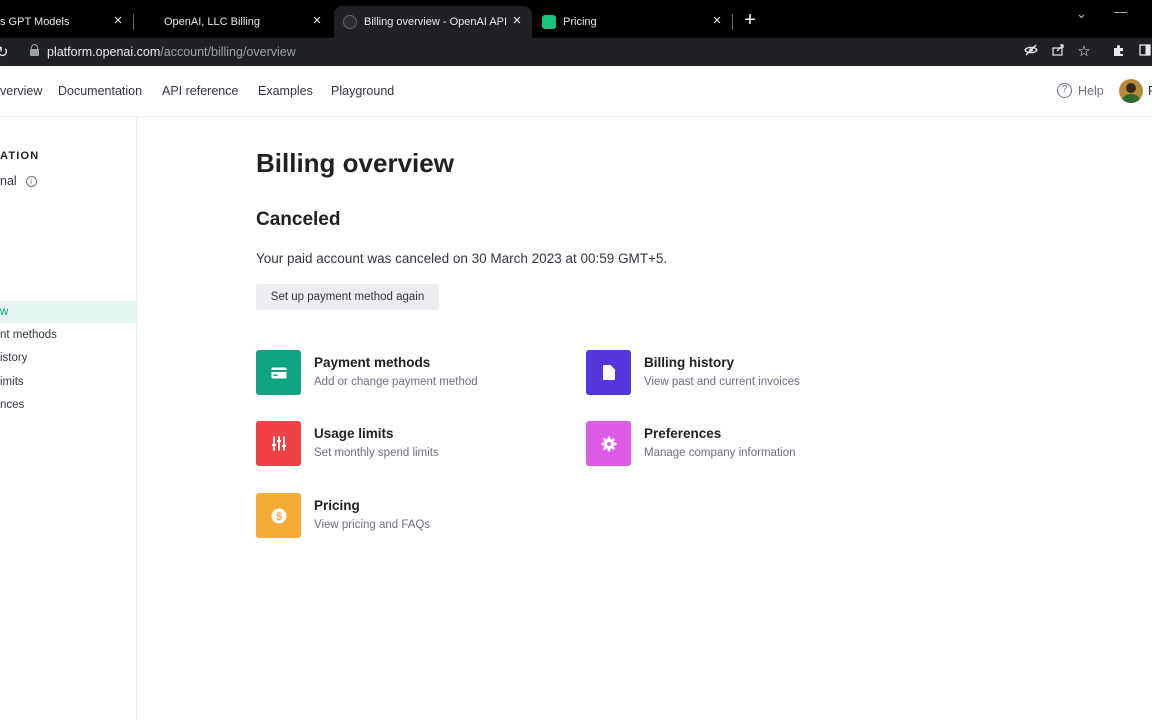 The image size is (1152, 720). What do you see at coordinates (1081, 14) in the screenshot?
I see `tab-search-chevron-icon: ⌄` at bounding box center [1081, 14].